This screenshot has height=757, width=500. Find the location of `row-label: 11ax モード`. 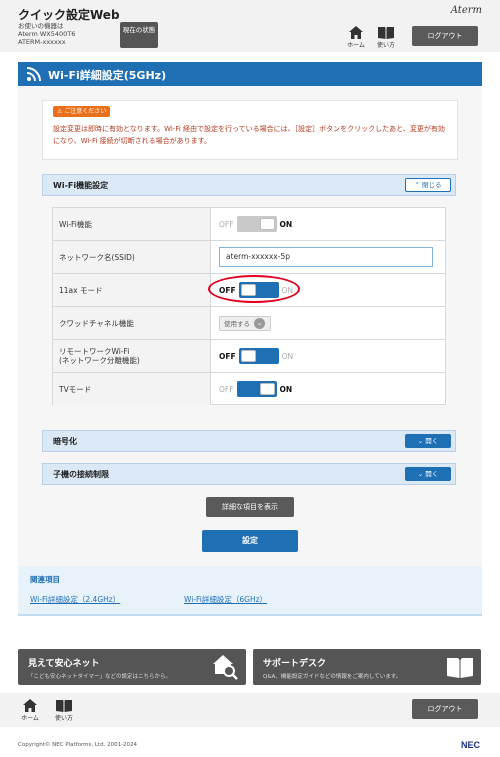

row-label: 11ax モード is located at coordinates (132, 290).